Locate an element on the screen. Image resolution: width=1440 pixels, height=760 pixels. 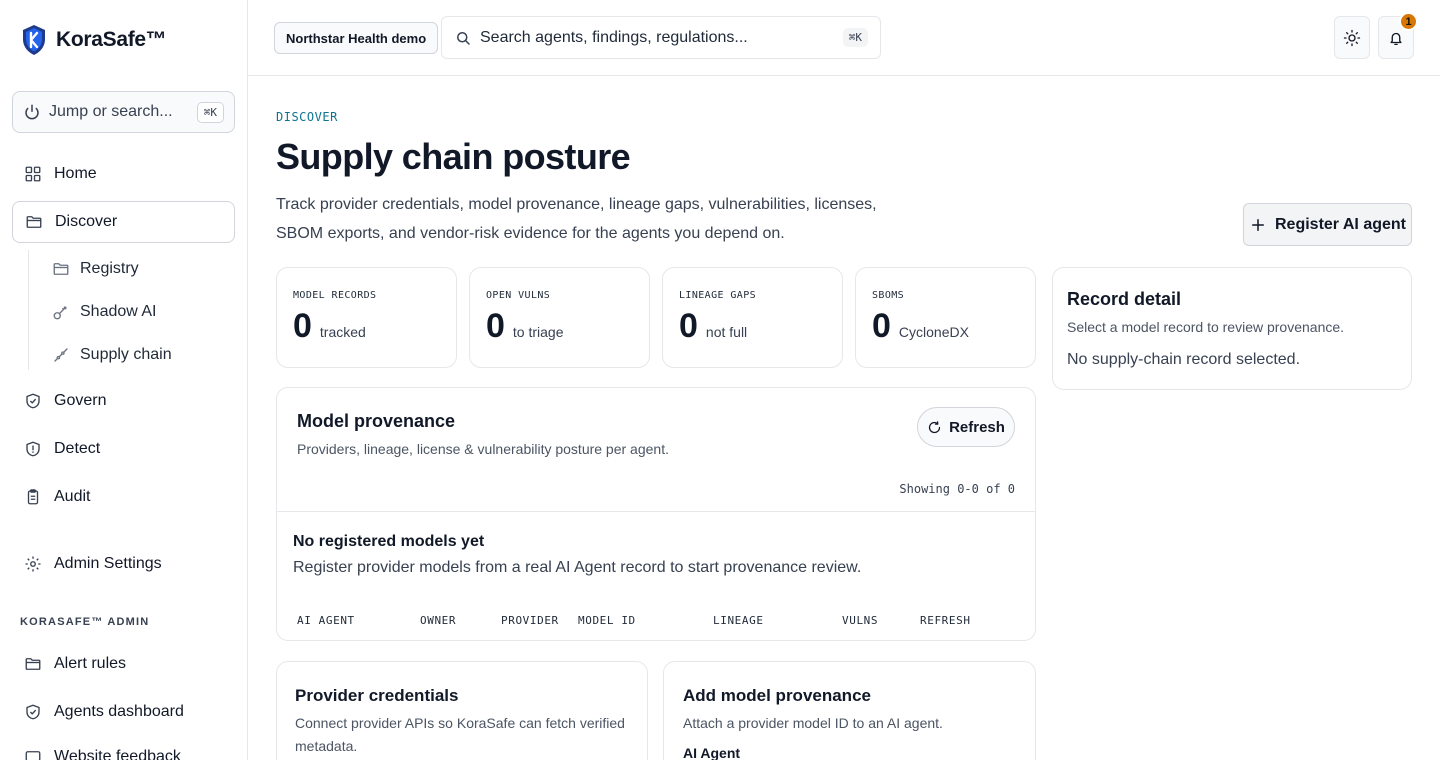
jump-search: Jump or search... ⌘K is located at coordinates (123, 112).